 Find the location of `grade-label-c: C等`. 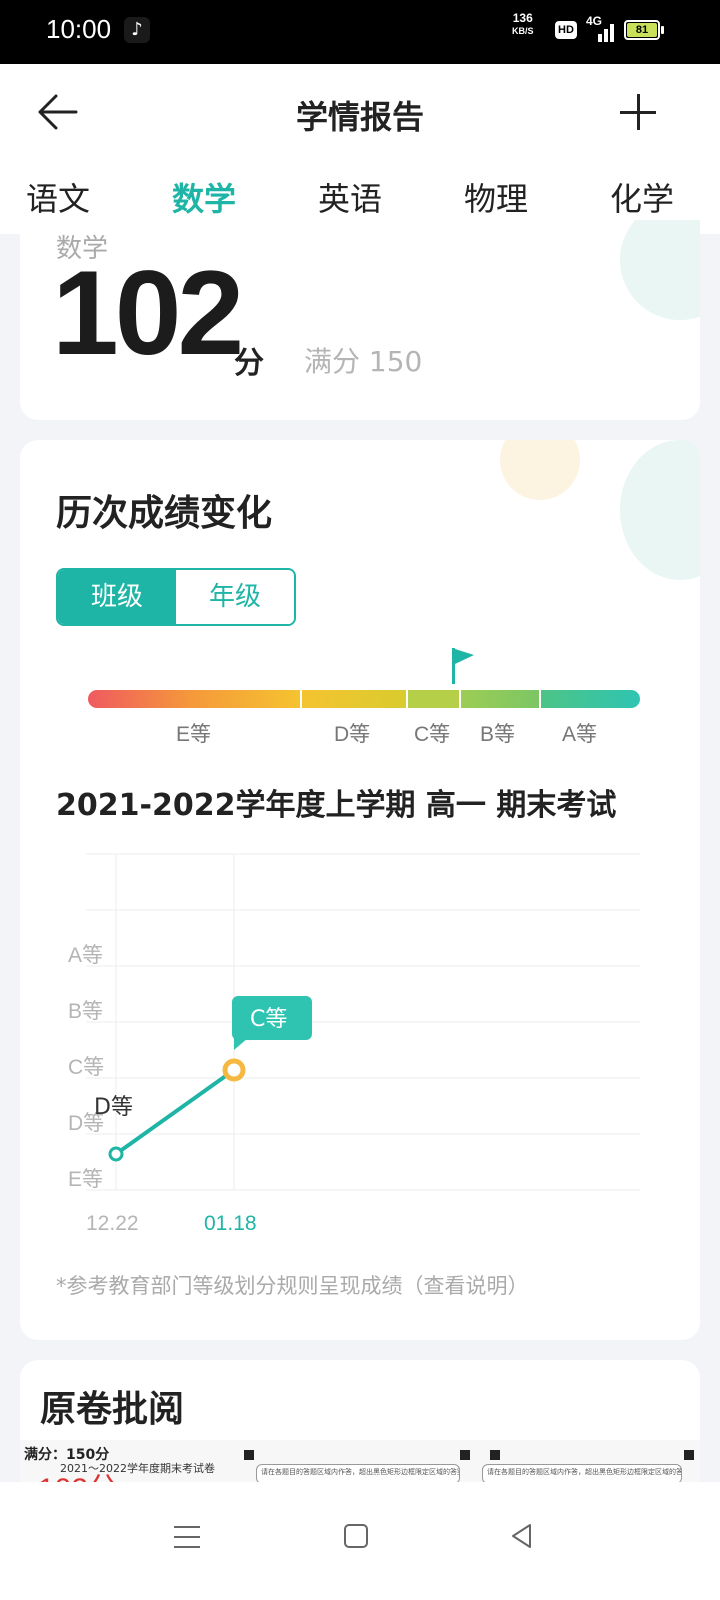

grade-label-c: C等 is located at coordinates (432, 734).